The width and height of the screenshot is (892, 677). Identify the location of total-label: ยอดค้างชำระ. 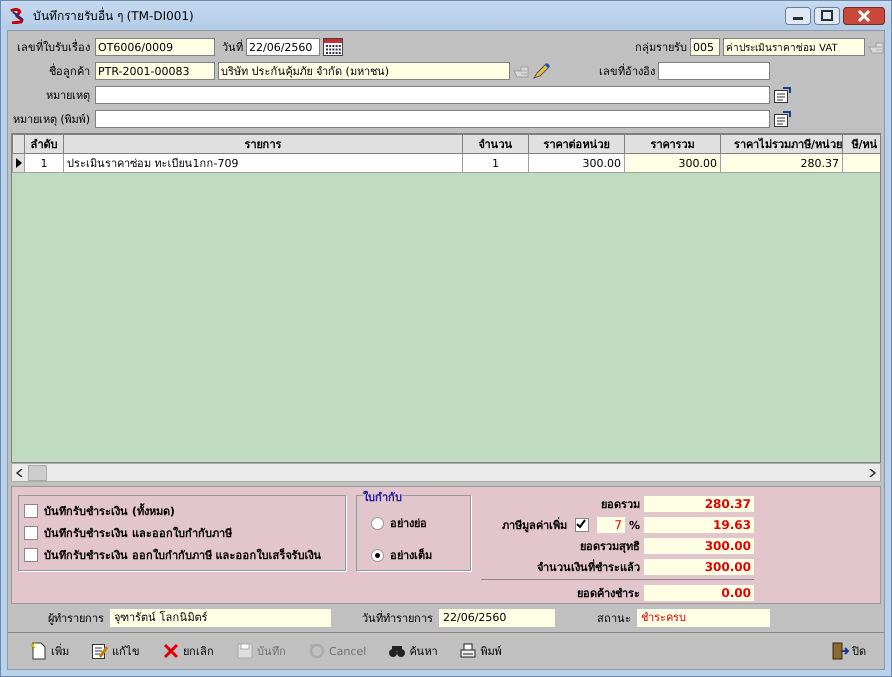
(608, 594).